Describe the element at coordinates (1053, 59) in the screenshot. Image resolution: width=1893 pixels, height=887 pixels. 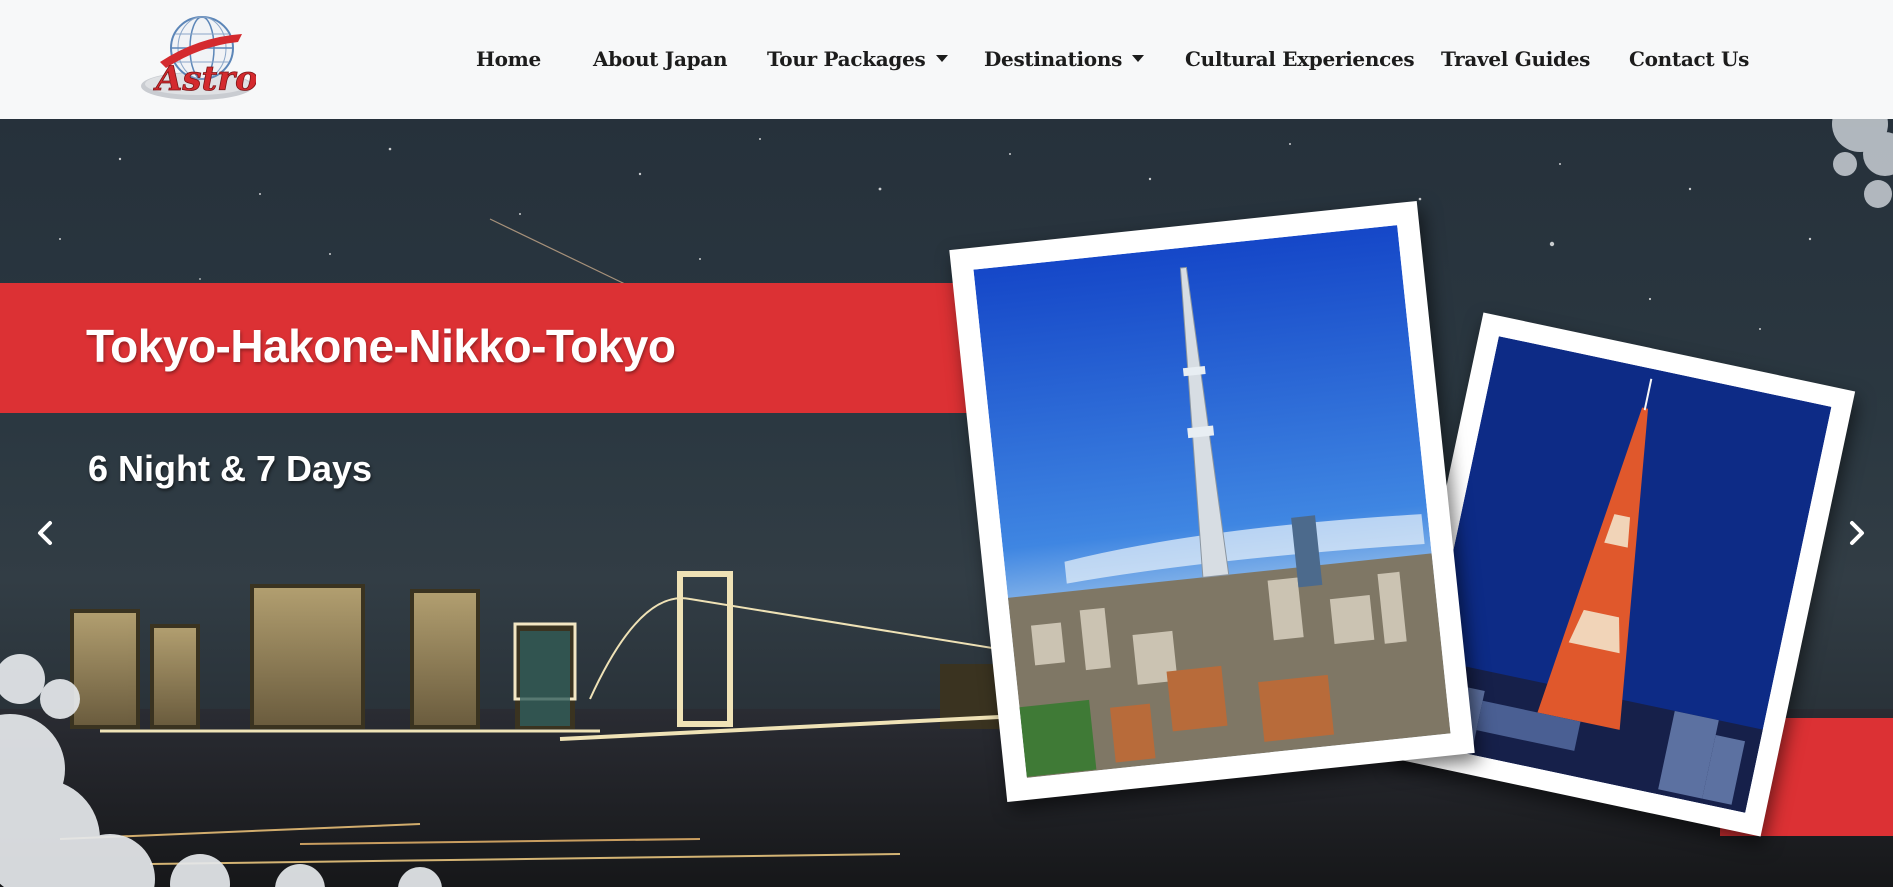
I see `nav-item-destinations-label: Destinations` at that location.